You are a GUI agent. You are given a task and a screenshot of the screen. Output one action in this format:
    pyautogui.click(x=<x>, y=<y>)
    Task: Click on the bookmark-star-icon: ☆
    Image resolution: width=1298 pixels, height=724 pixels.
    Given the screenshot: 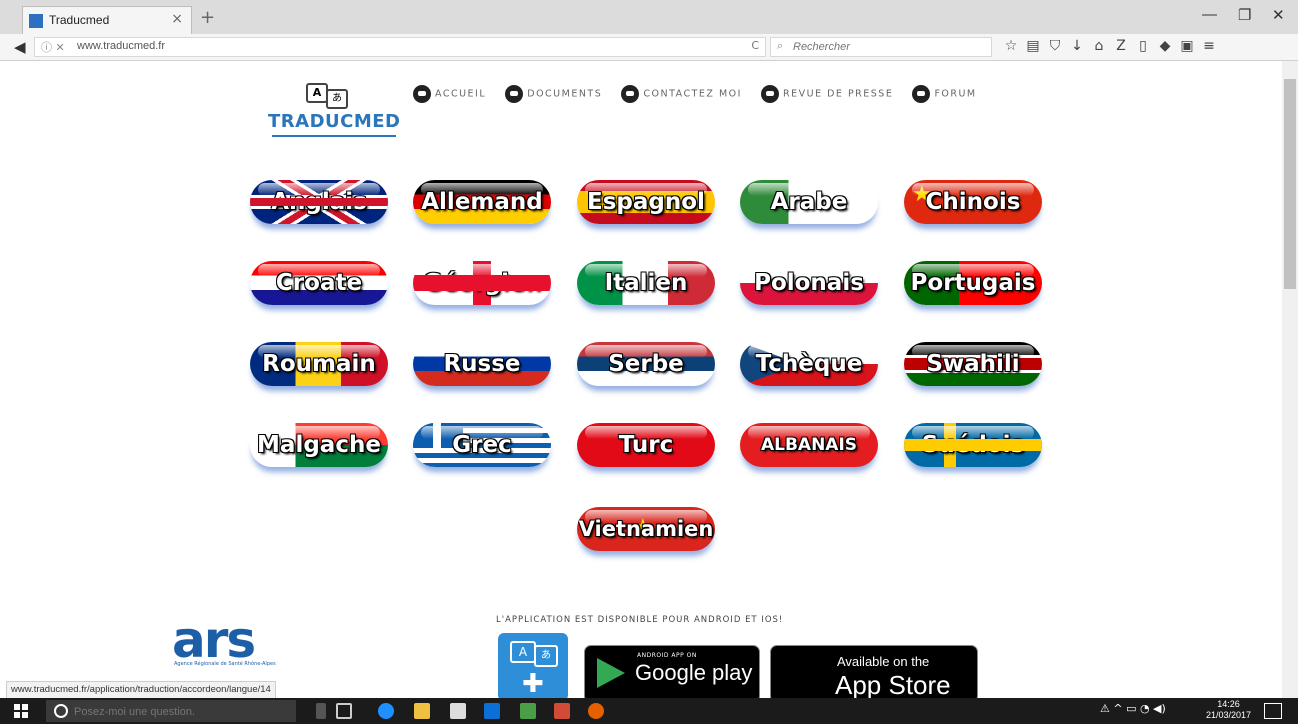 What is the action you would take?
    pyautogui.click(x=1011, y=46)
    